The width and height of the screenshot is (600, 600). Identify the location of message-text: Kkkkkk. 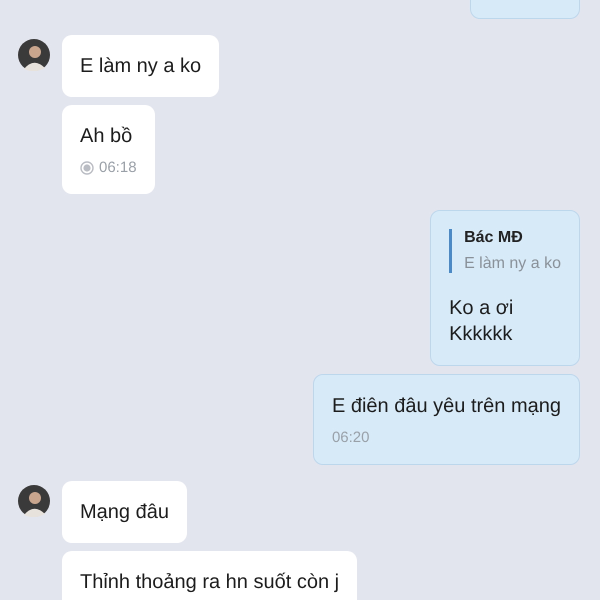
(480, 334).